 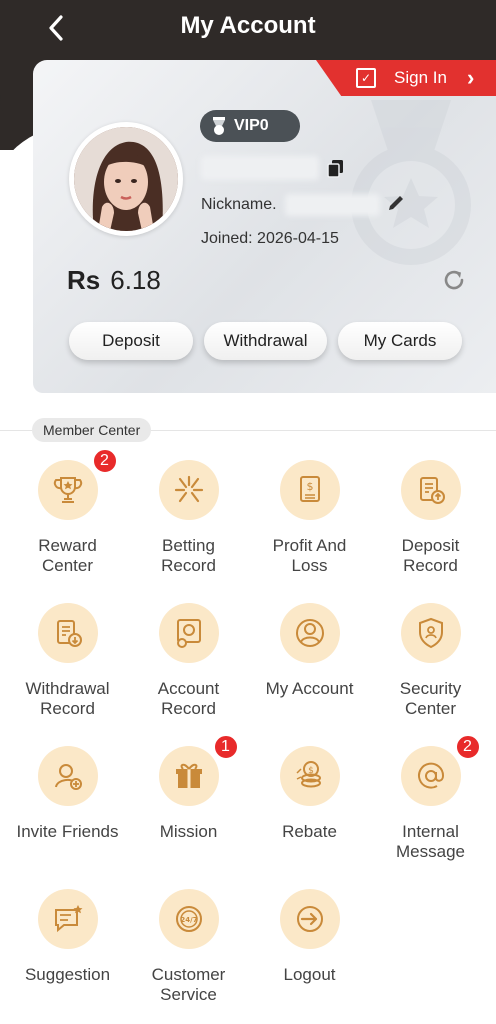 I want to click on notification-badge: 1, so click(x=225, y=747).